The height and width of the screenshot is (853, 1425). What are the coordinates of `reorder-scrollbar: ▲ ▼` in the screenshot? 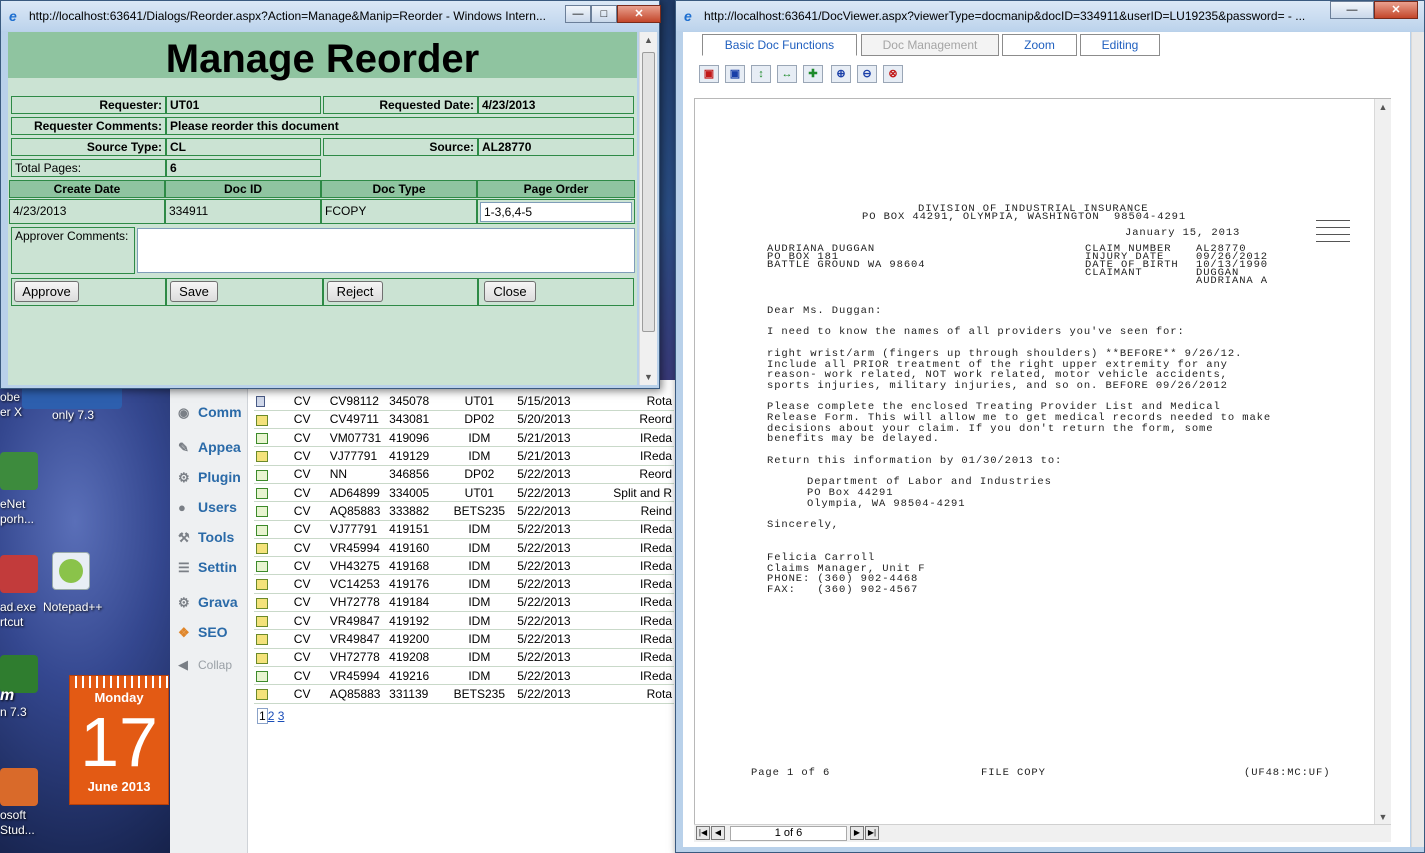 It's located at (648, 208).